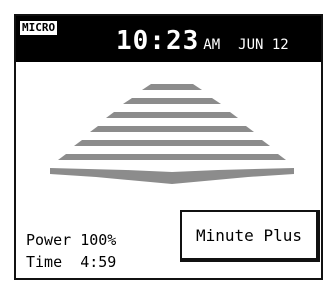 The width and height of the screenshot is (336, 291). What do you see at coordinates (49, 240) in the screenshot?
I see `power-label: Power` at bounding box center [49, 240].